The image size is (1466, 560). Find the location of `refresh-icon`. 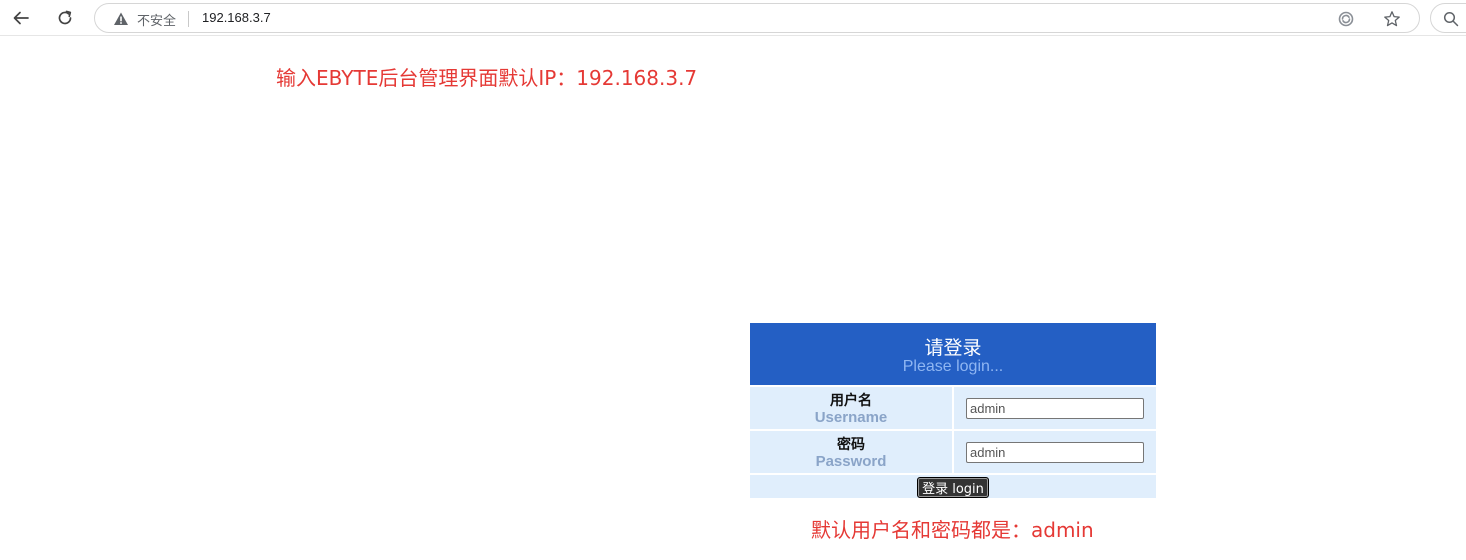

refresh-icon is located at coordinates (65, 17).